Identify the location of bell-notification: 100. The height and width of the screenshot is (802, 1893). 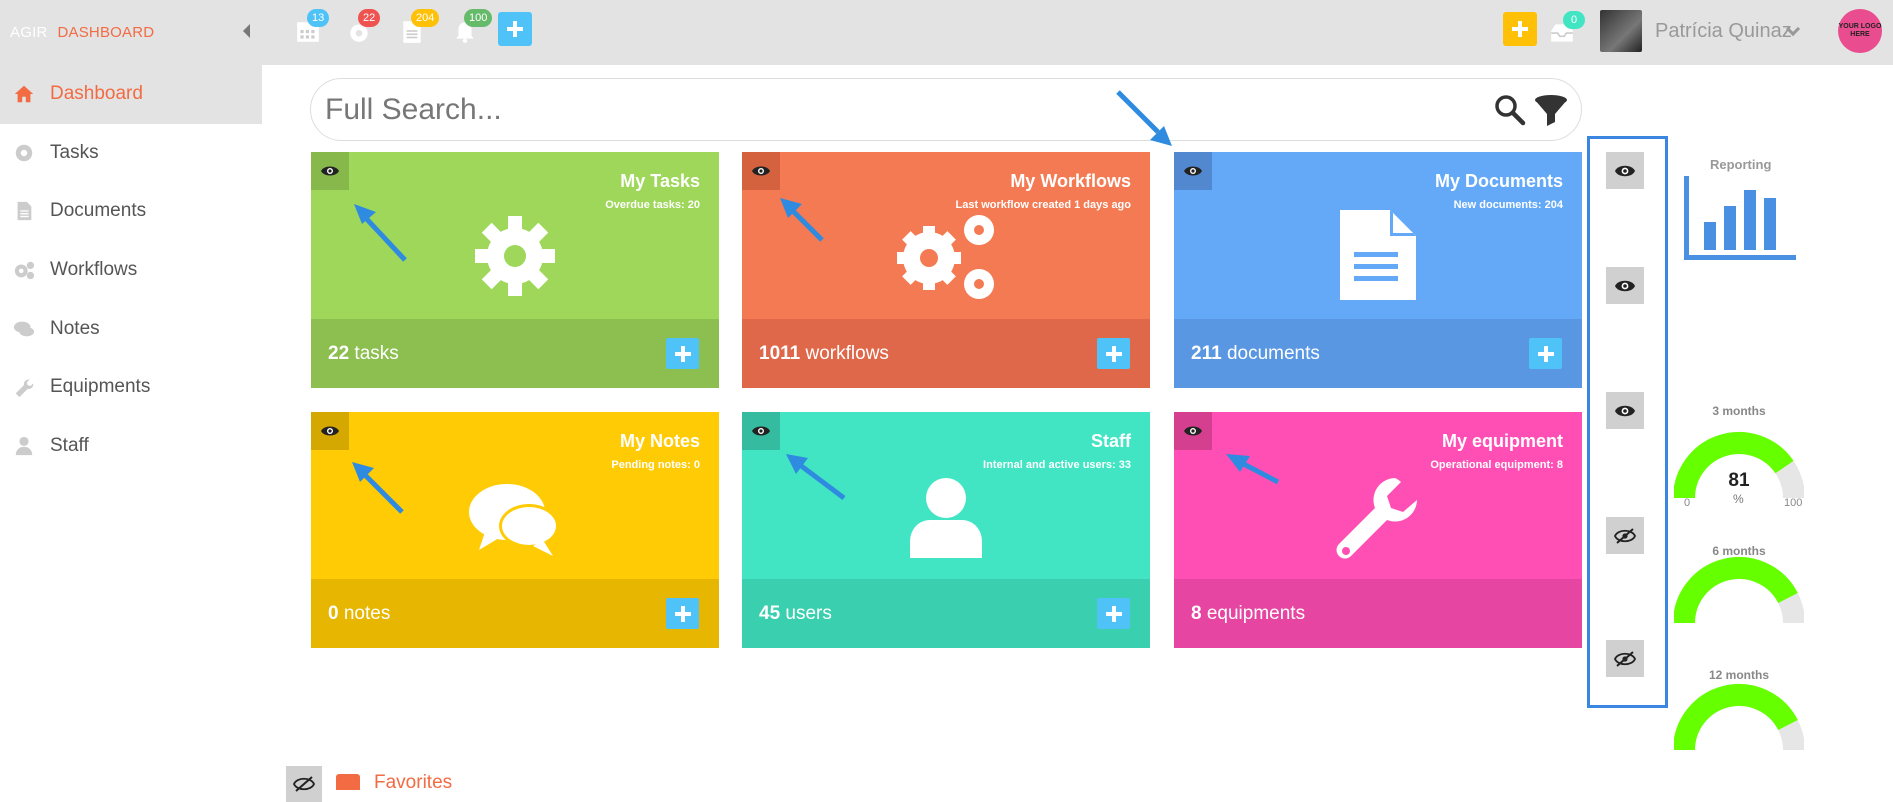
(472, 26).